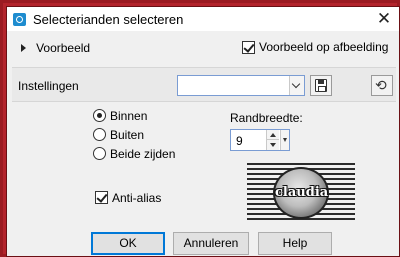 The height and width of the screenshot is (257, 400). I want to click on settings-bar: Instellingen ⟲, so click(204, 84).